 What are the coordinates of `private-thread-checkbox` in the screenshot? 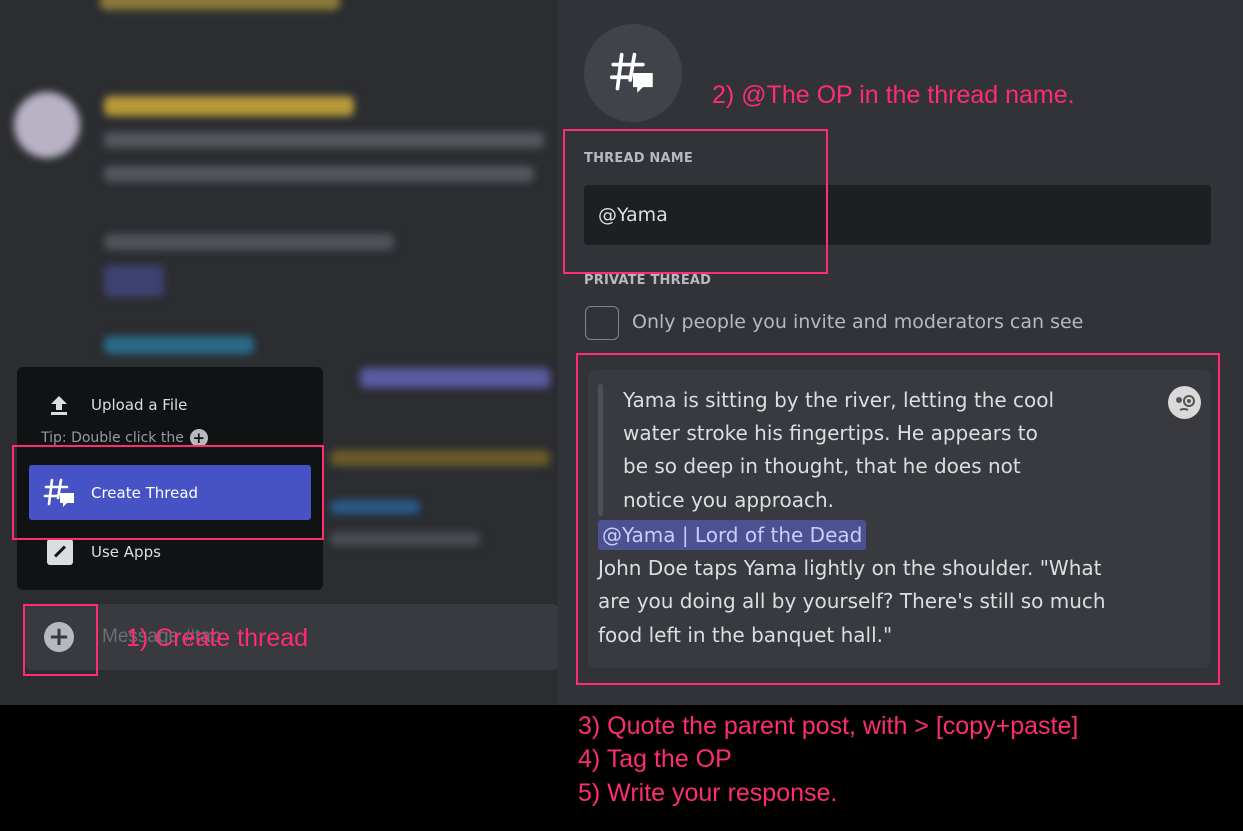 It's located at (602, 323).